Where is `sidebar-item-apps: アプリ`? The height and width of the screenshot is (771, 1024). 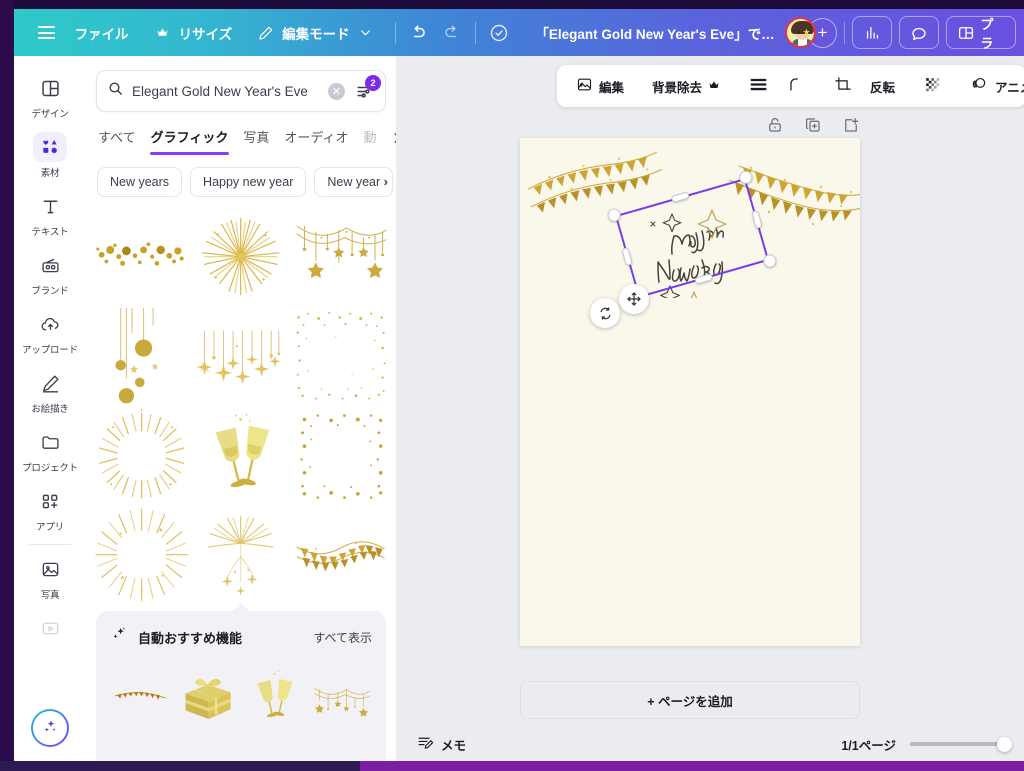
sidebar-item-apps: アプリ is located at coordinates (50, 508).